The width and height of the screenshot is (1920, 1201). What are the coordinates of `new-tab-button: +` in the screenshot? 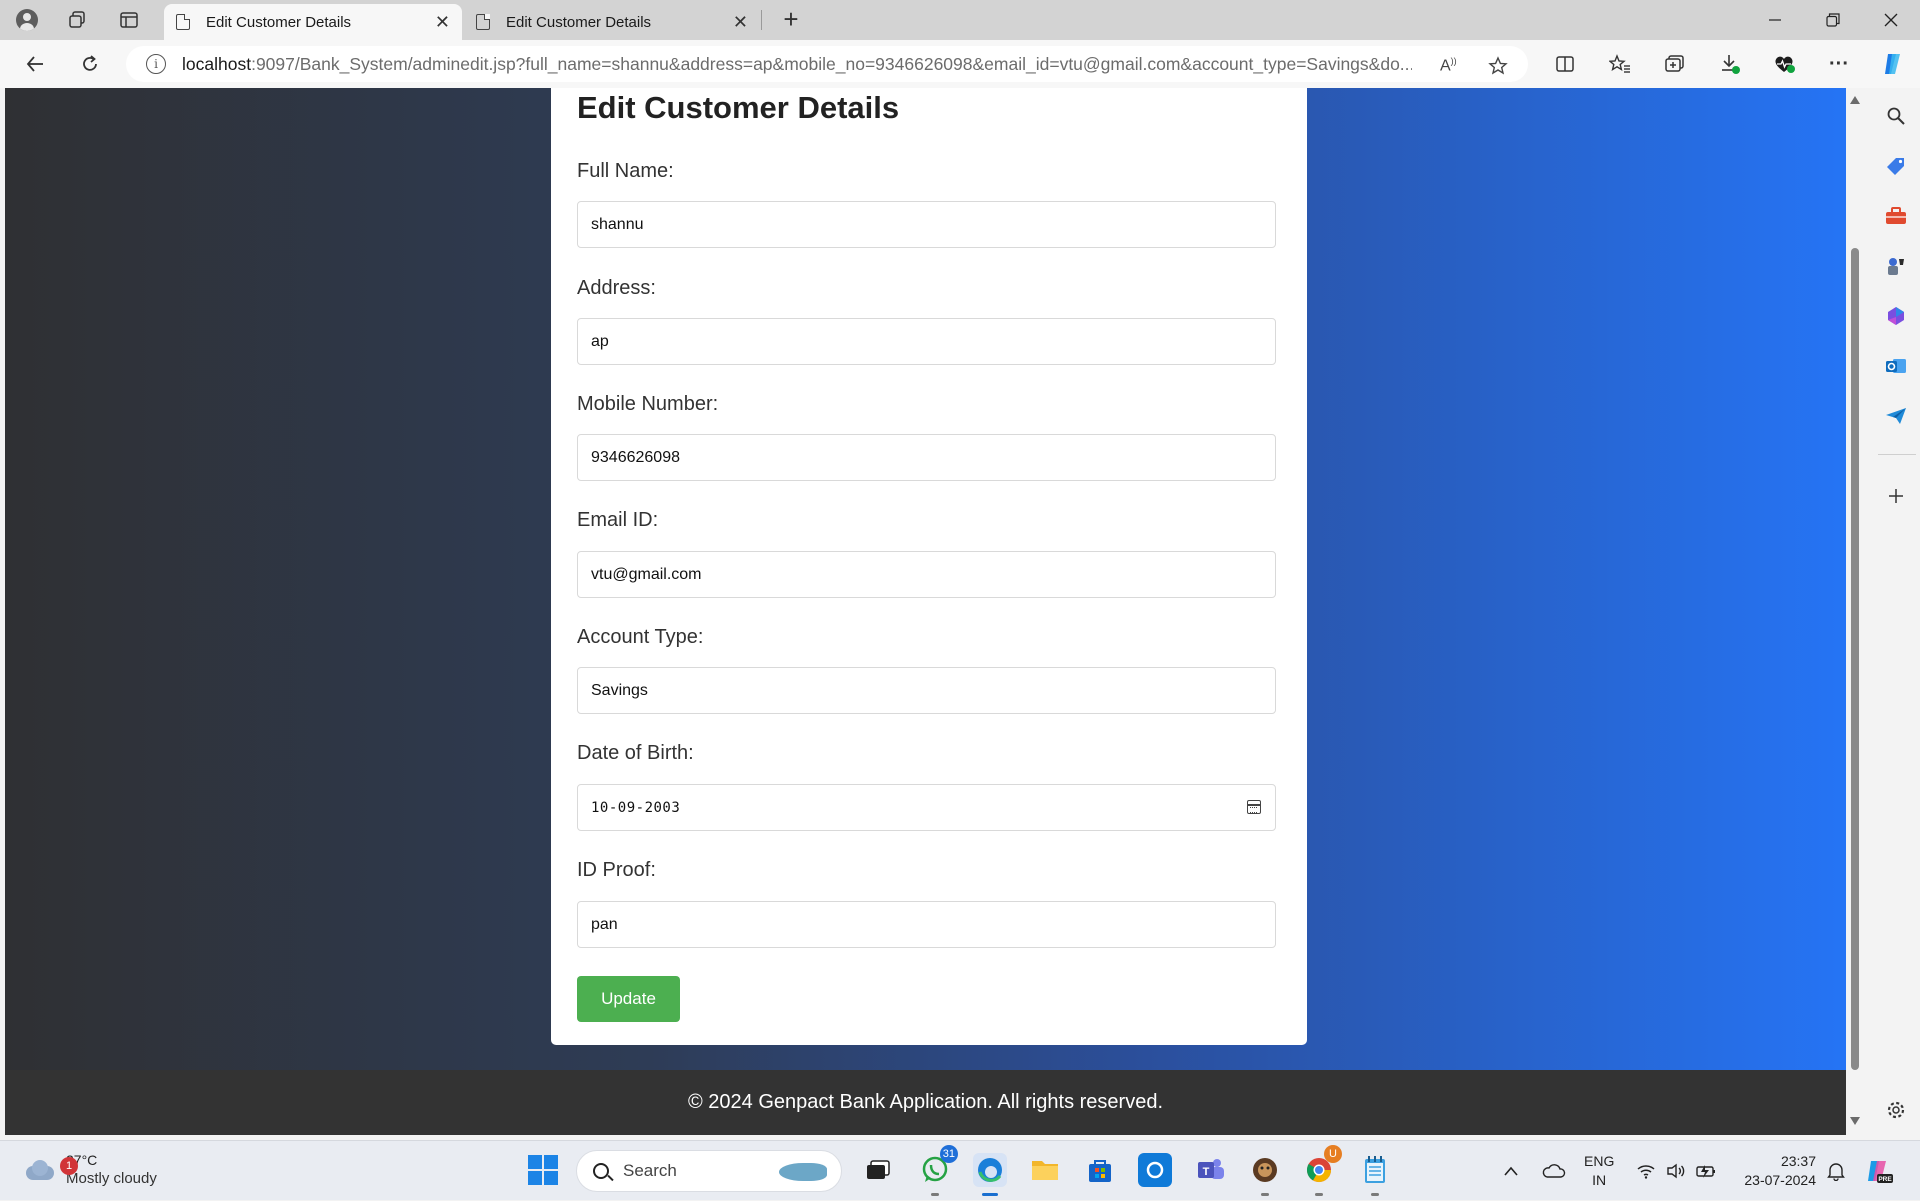 It's located at (791, 19).